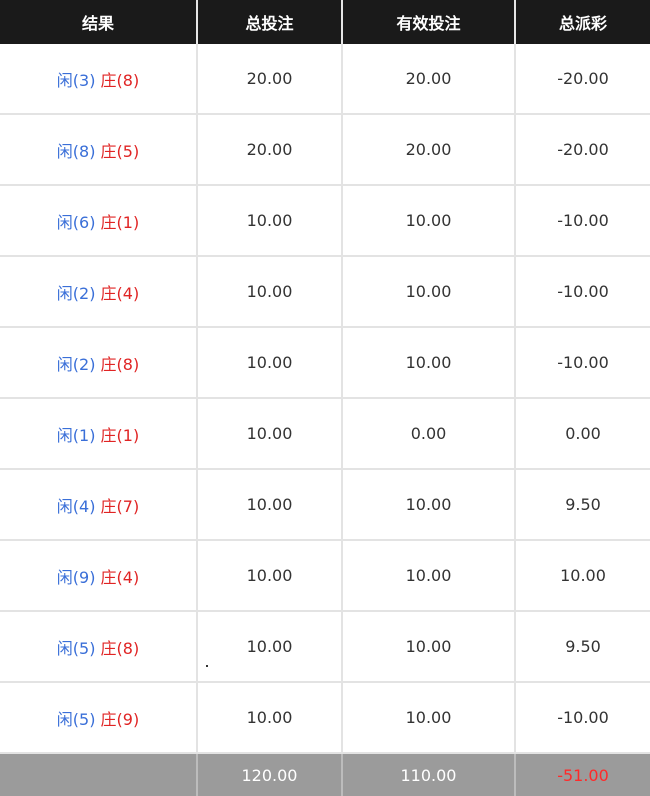 The width and height of the screenshot is (650, 796). I want to click on player-score: 闲(1), so click(76, 435).